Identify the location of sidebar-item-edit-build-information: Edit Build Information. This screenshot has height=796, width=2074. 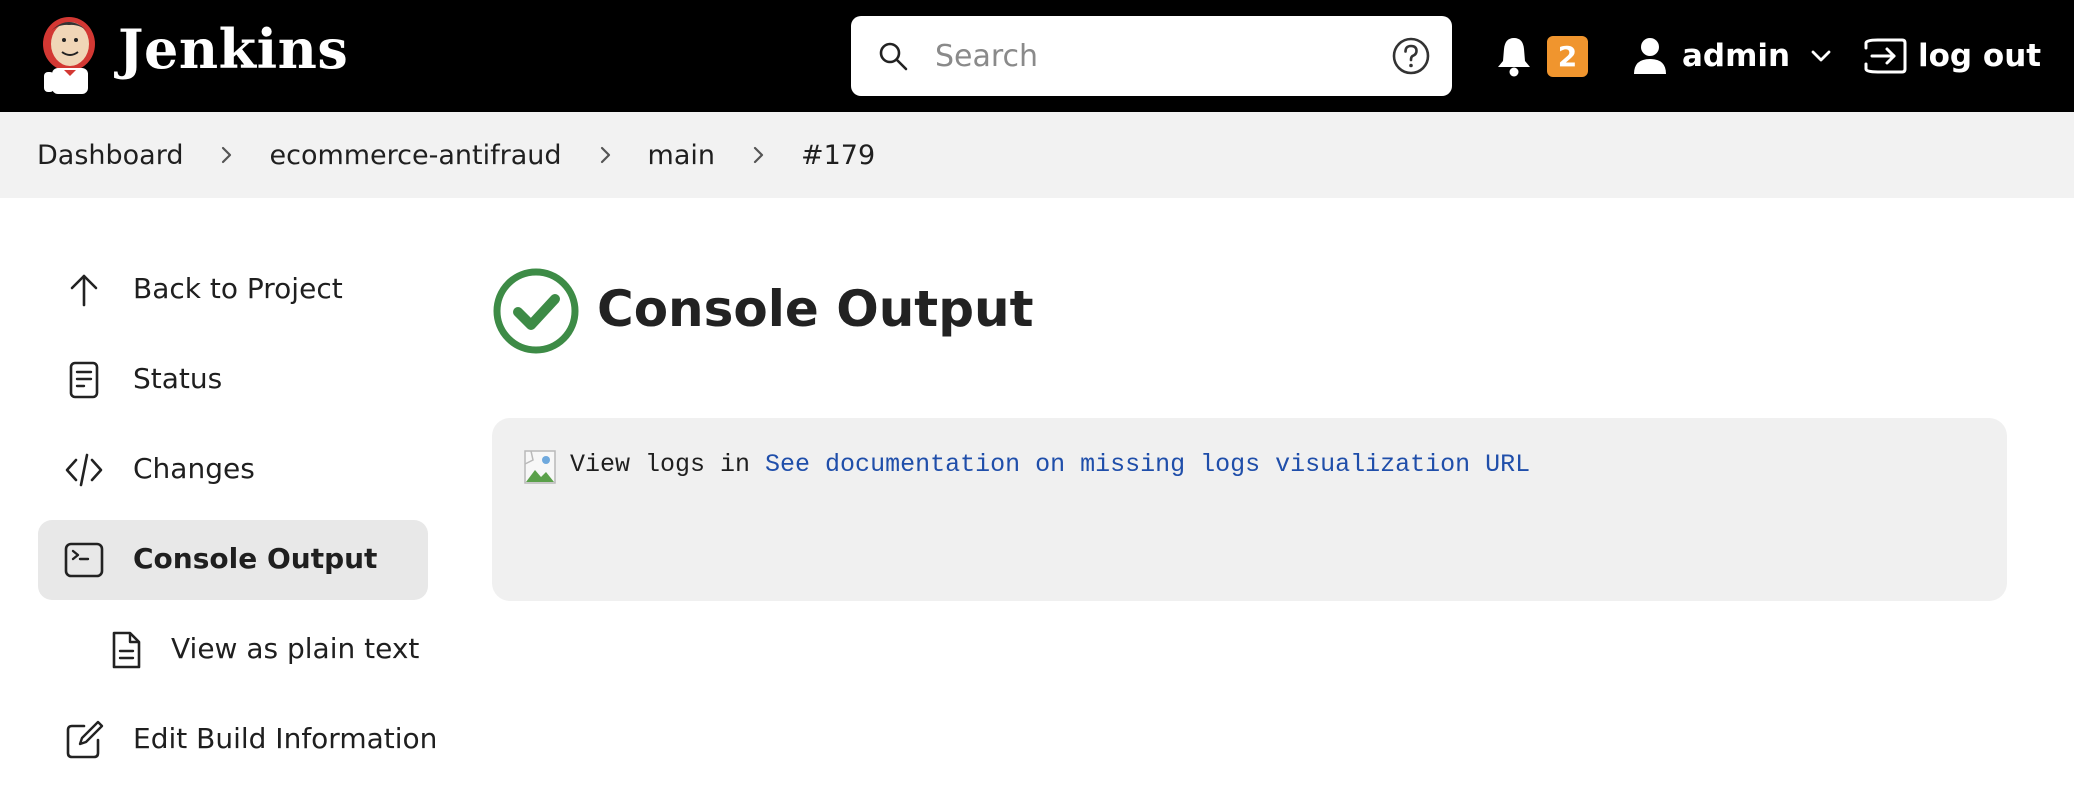
(237, 740).